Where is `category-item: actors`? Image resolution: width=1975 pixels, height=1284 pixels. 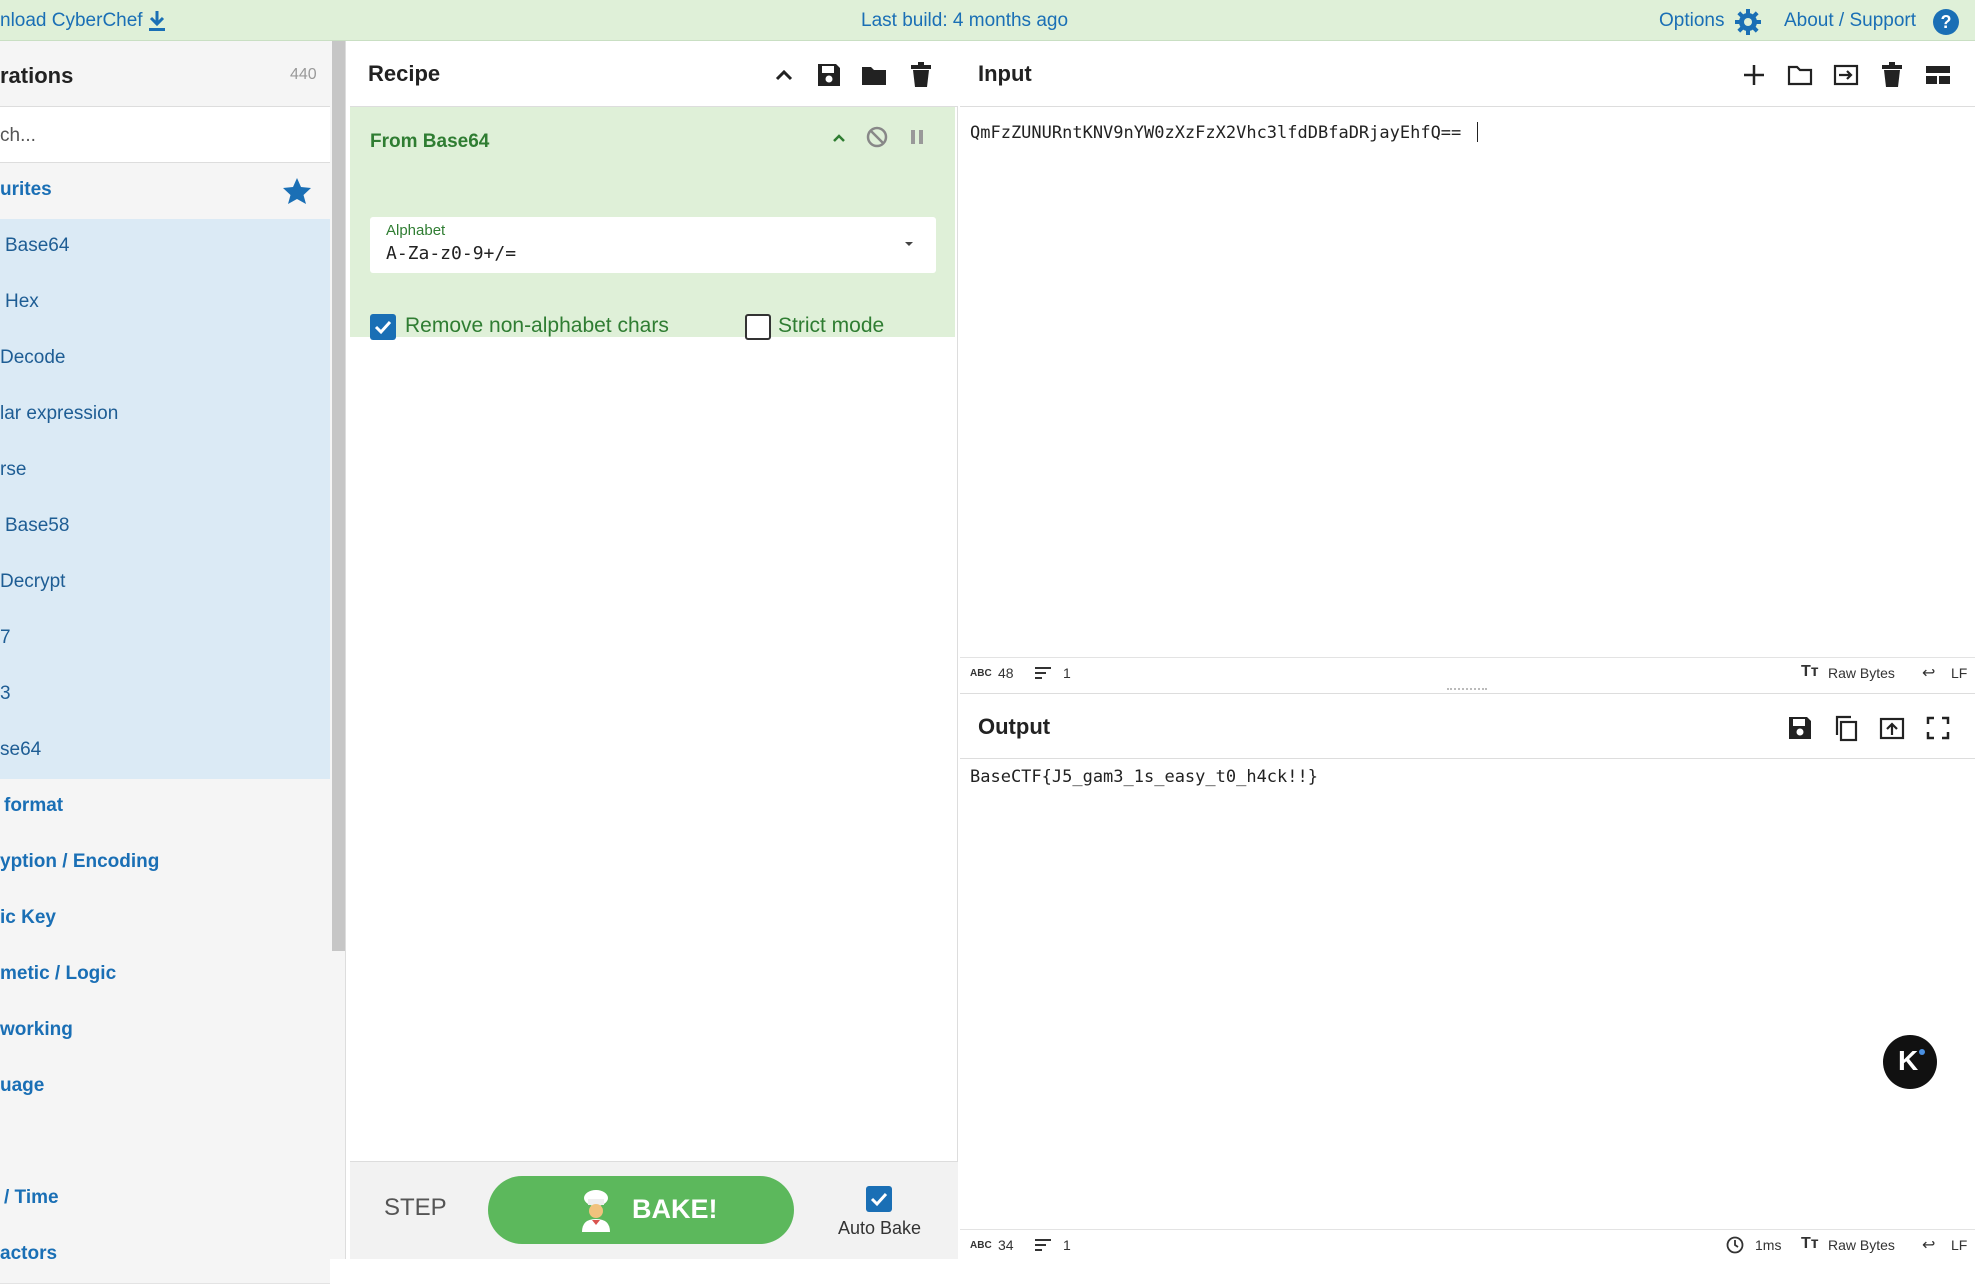 category-item: actors is located at coordinates (165, 1255).